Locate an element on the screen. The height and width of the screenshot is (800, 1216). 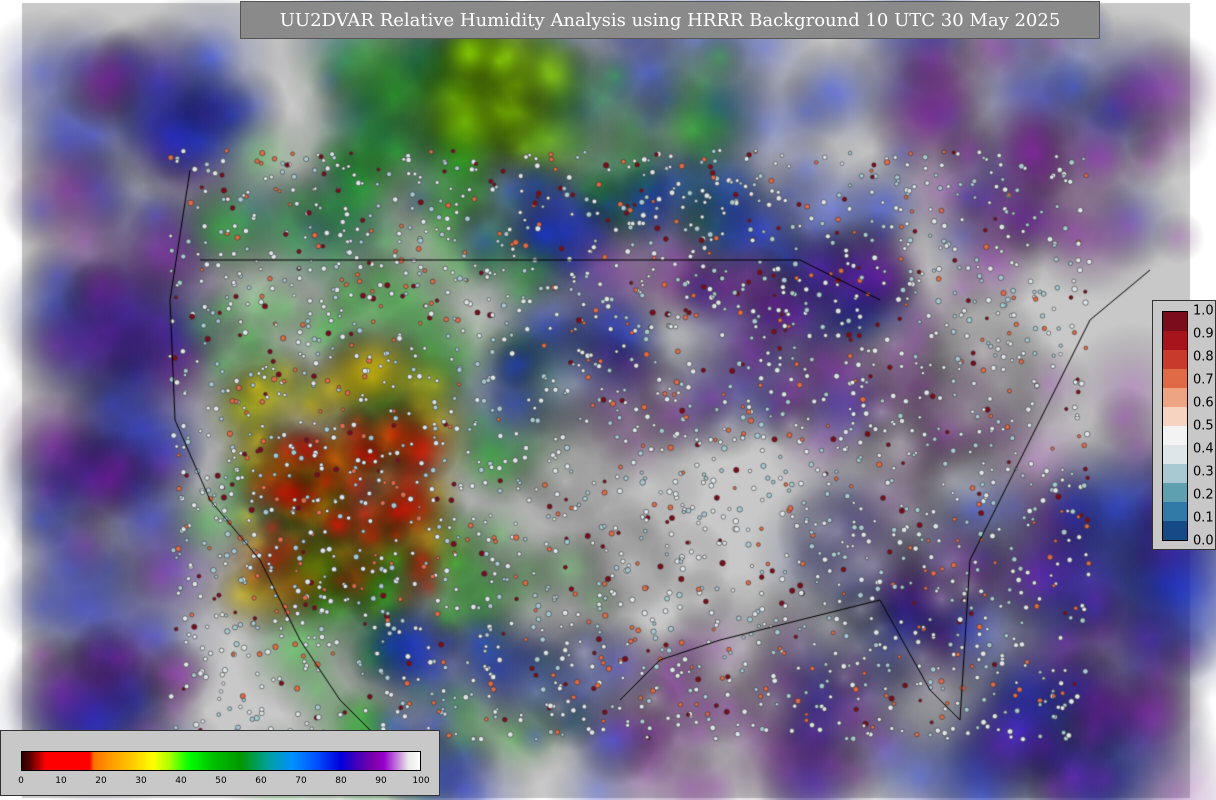
prob-tick-0-6: 0.6 is located at coordinates (1203, 403).